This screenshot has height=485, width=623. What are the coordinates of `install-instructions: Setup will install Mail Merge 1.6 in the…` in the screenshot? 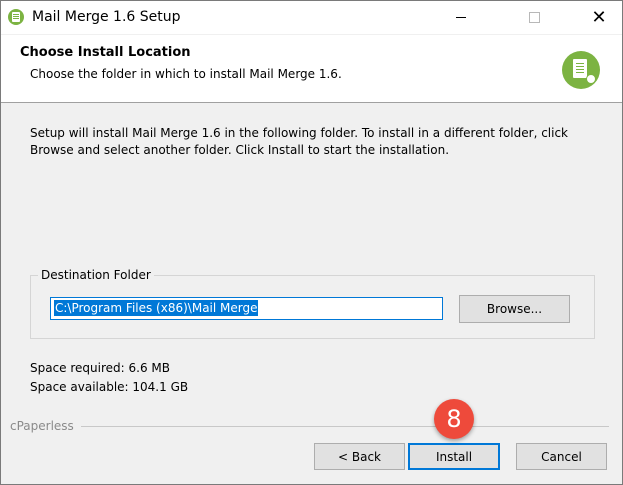 It's located at (299, 141).